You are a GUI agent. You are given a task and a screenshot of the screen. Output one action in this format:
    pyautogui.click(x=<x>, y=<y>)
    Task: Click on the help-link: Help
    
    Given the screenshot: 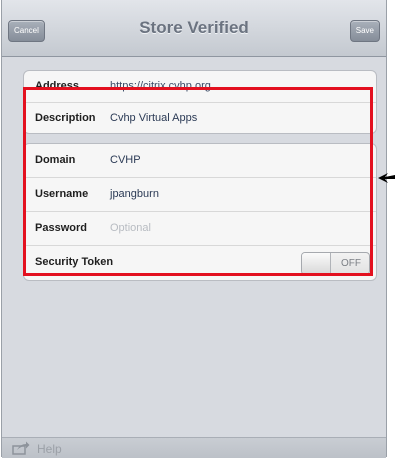 What is the action you would take?
    pyautogui.click(x=49, y=449)
    